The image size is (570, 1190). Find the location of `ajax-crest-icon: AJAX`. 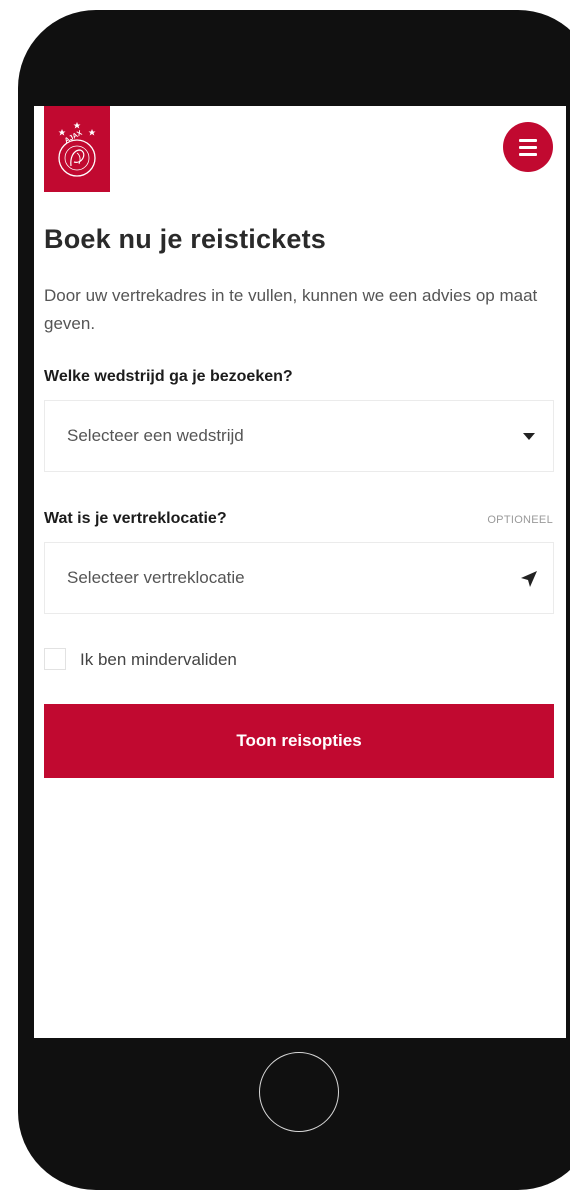

ajax-crest-icon: AJAX is located at coordinates (77, 149).